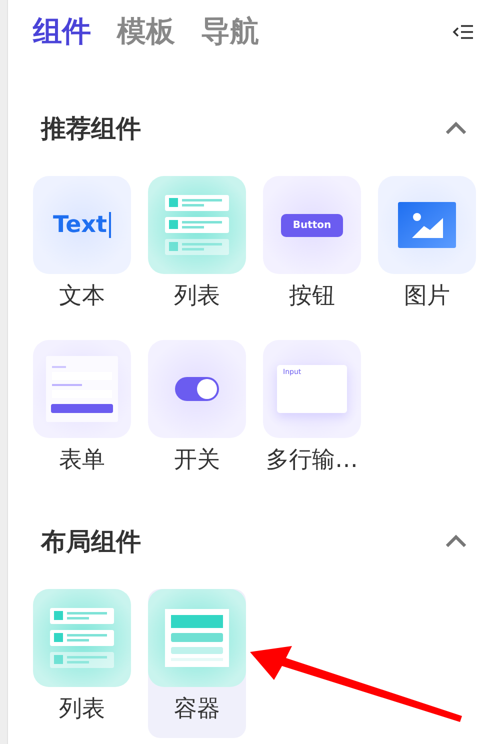 This screenshot has height=744, width=504. I want to click on component-label: 开关, so click(197, 460).